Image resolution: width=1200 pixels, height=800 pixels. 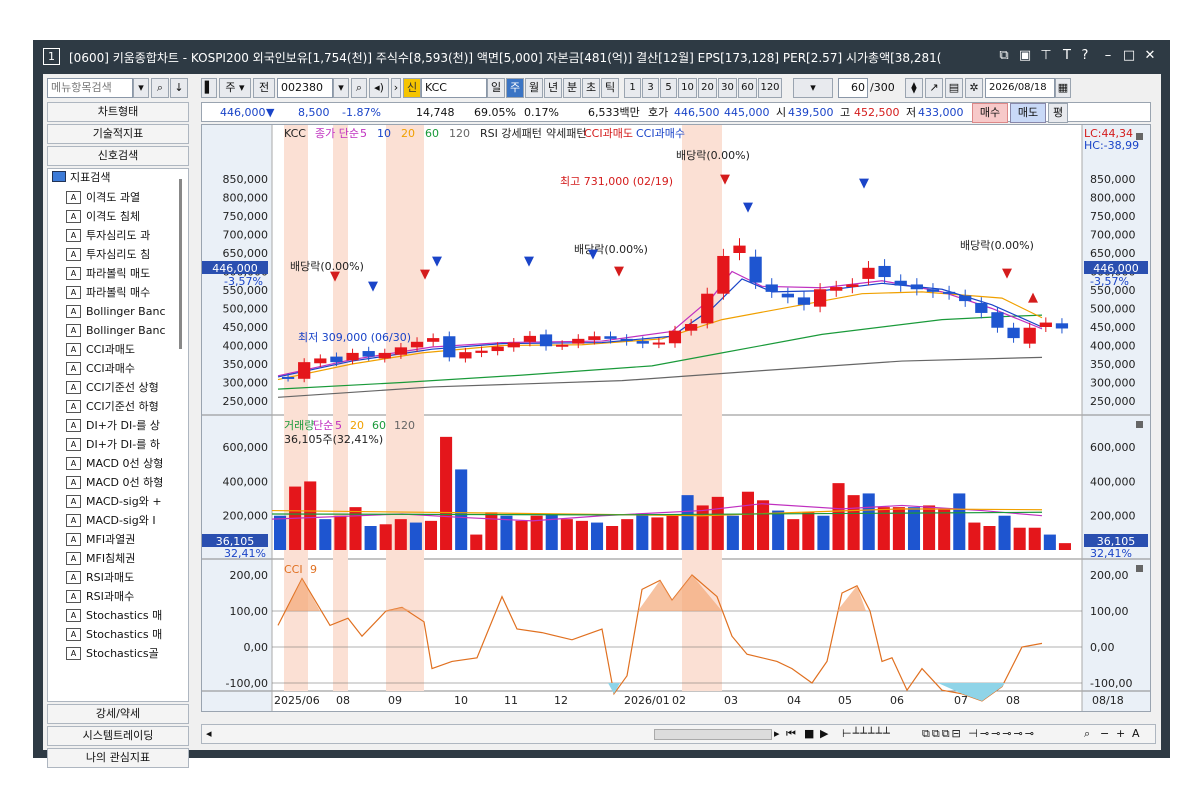 What do you see at coordinates (338, 425) in the screenshot?
I see `volume-legend-item: 5` at bounding box center [338, 425].